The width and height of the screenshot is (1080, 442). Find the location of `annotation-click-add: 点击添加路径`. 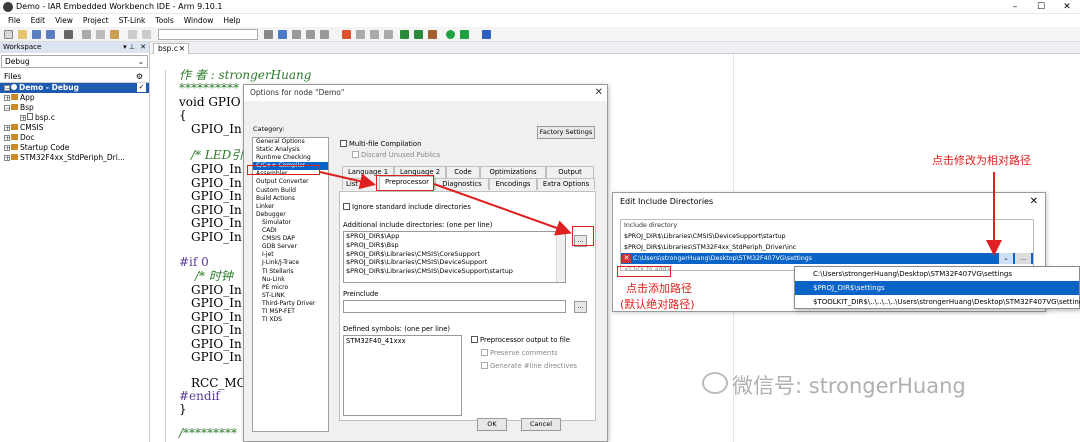

annotation-click-add: 点击添加路径 is located at coordinates (659, 288).